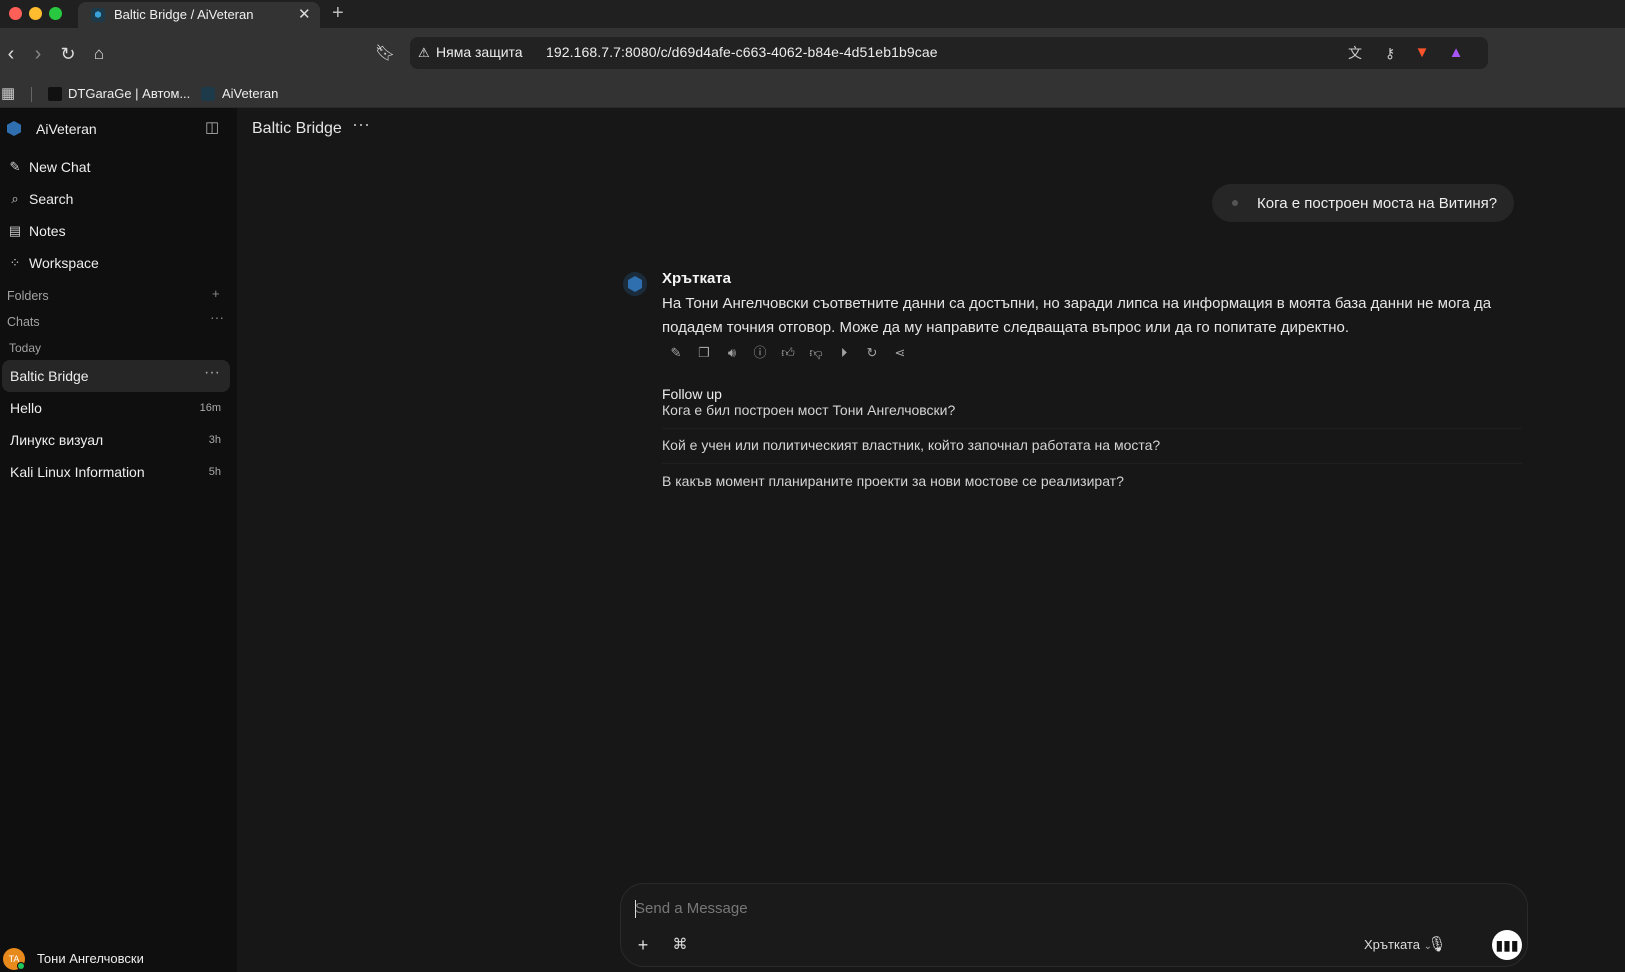 The image size is (1625, 972). I want to click on chat-options-icon: ···, so click(212, 373).